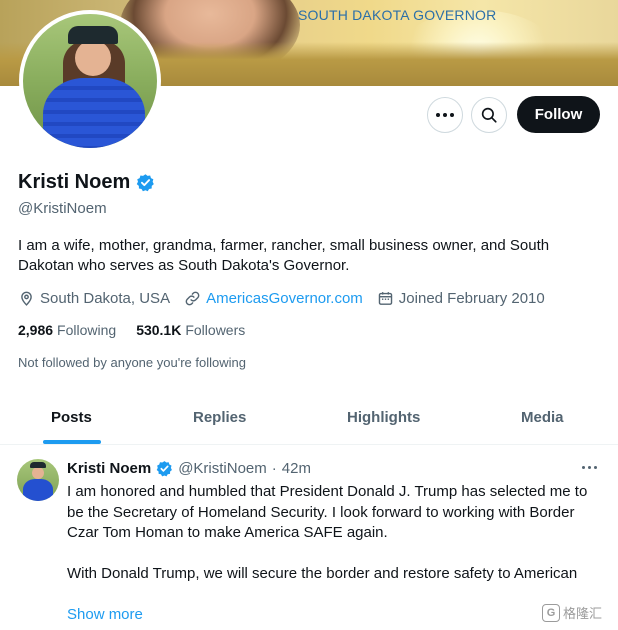  Describe the element at coordinates (551, 612) in the screenshot. I see `watermark-logo-icon: G` at that location.